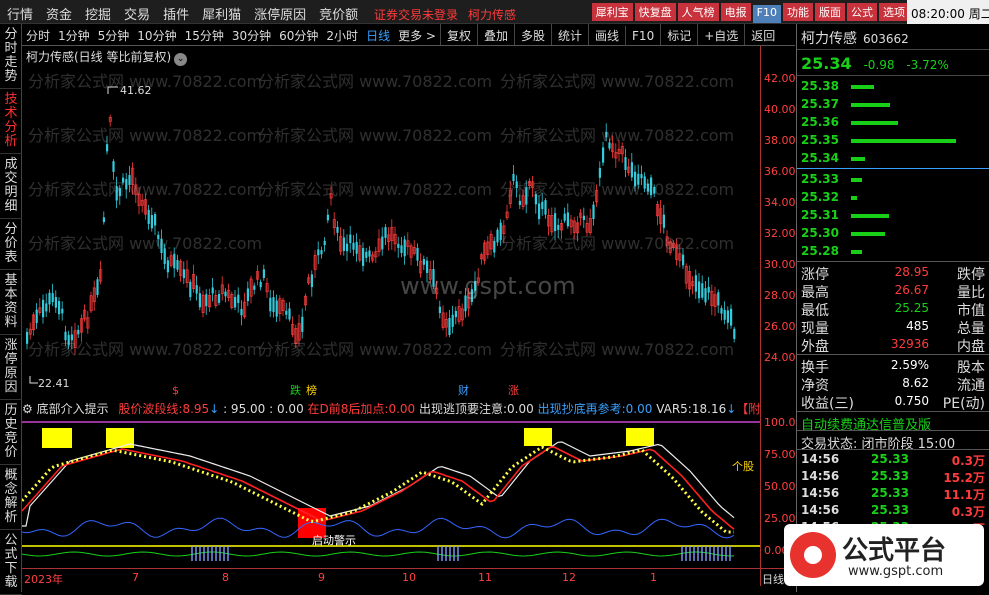  Describe the element at coordinates (532, 34) in the screenshot. I see `tool-multi-stock: 多股` at that location.